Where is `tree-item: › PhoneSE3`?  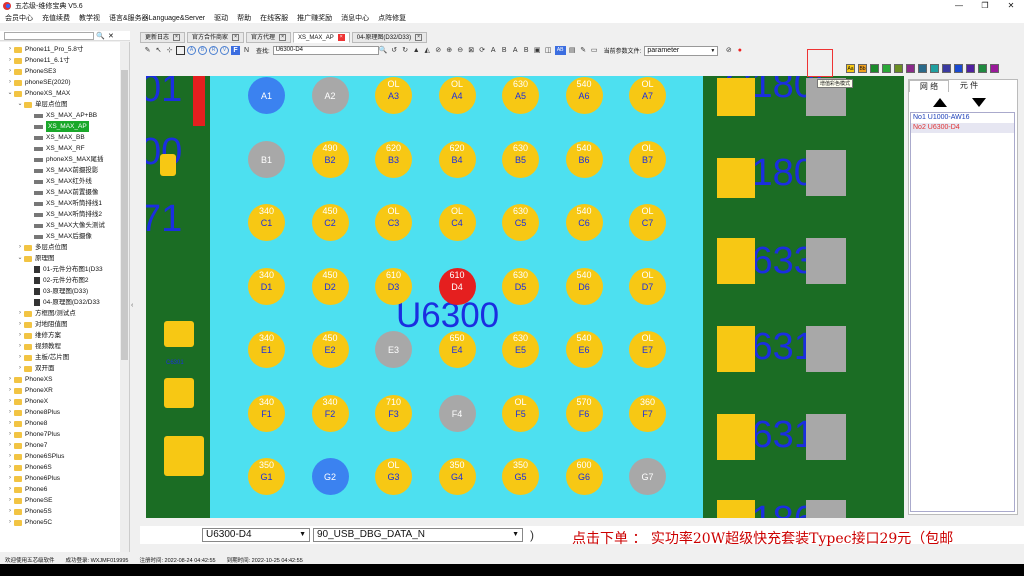
tree-item: › PhoneSE3 is located at coordinates (31, 71).